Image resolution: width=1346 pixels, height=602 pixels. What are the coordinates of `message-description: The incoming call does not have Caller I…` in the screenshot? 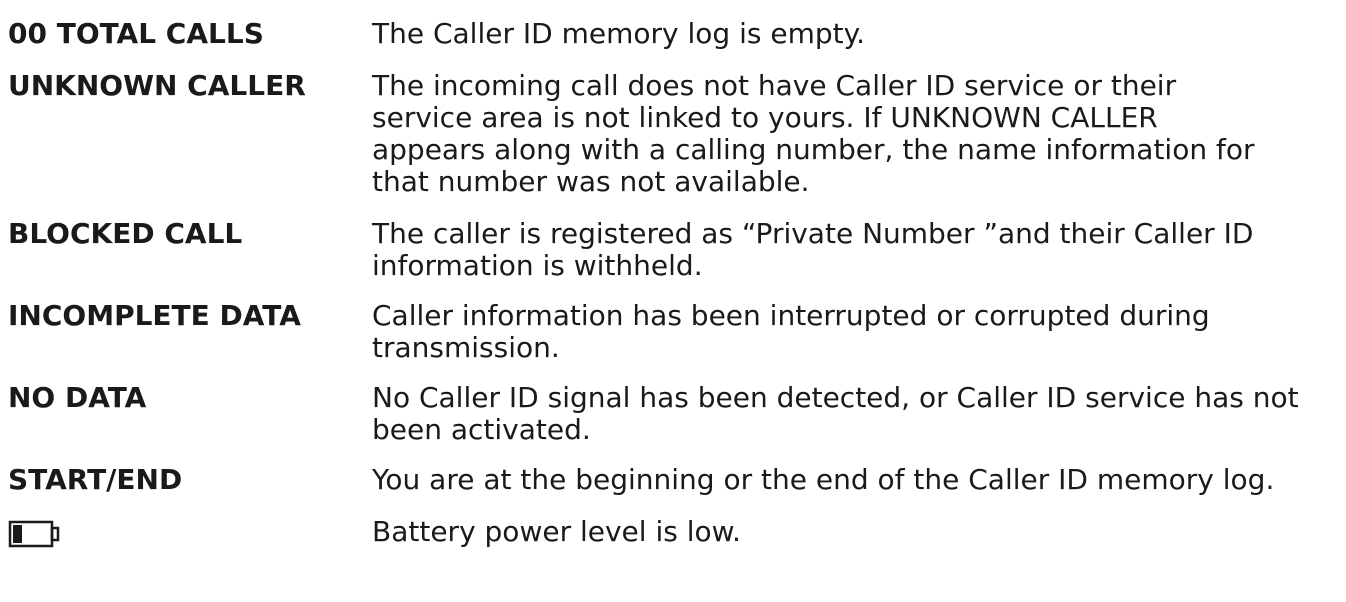 It's located at (813, 133).